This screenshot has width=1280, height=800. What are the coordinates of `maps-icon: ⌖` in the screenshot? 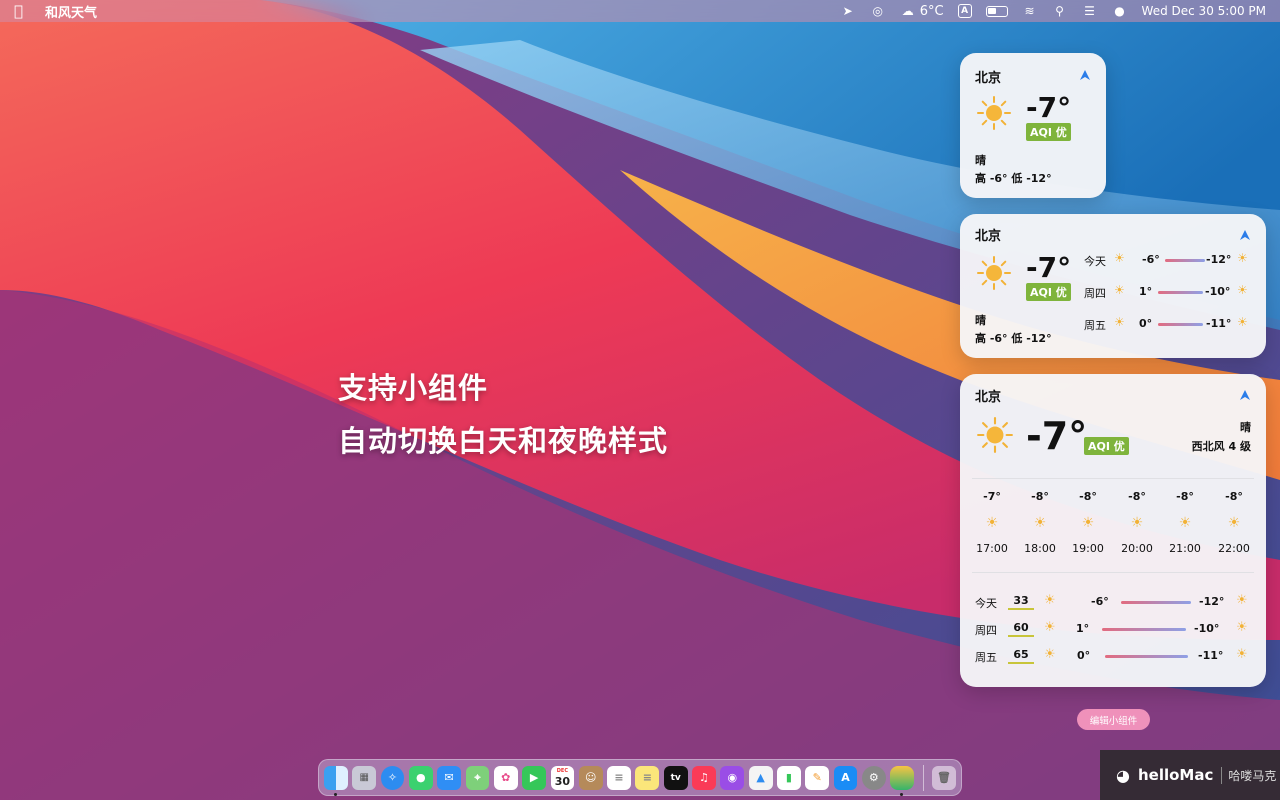 It's located at (477, 777).